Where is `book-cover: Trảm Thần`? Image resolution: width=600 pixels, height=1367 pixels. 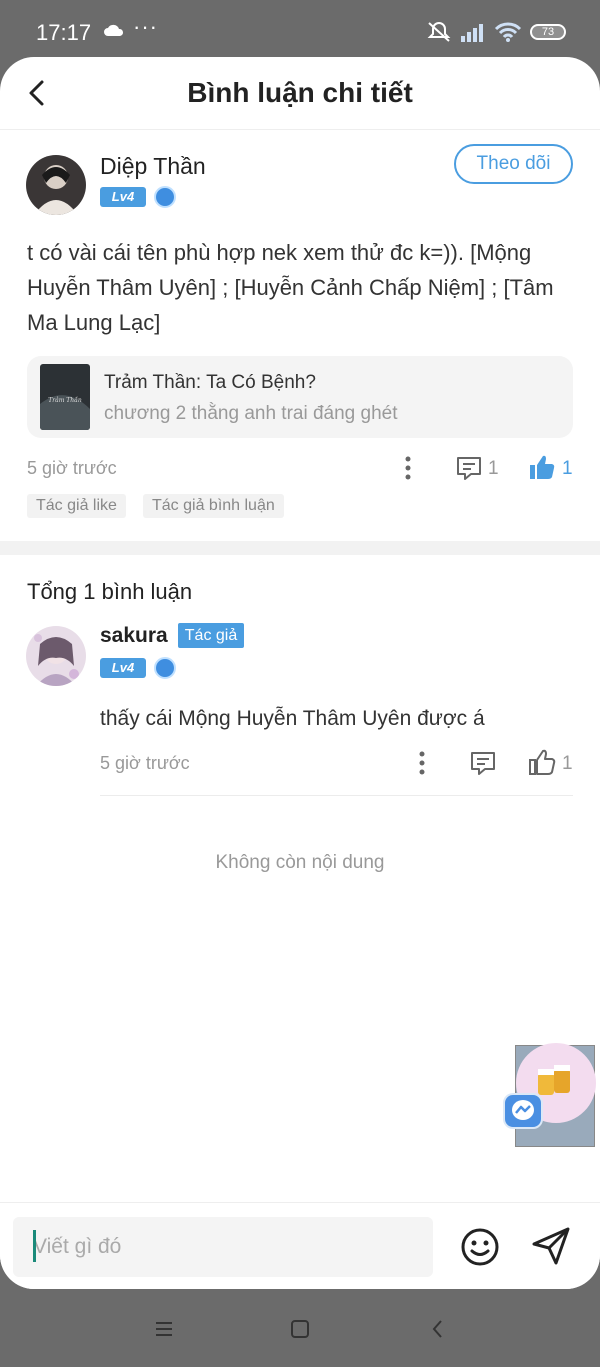
book-cover: Trảm Thần is located at coordinates (65, 397).